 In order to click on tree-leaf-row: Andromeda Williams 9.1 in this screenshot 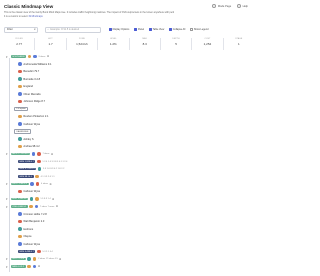, I will do `click(35, 64)`.